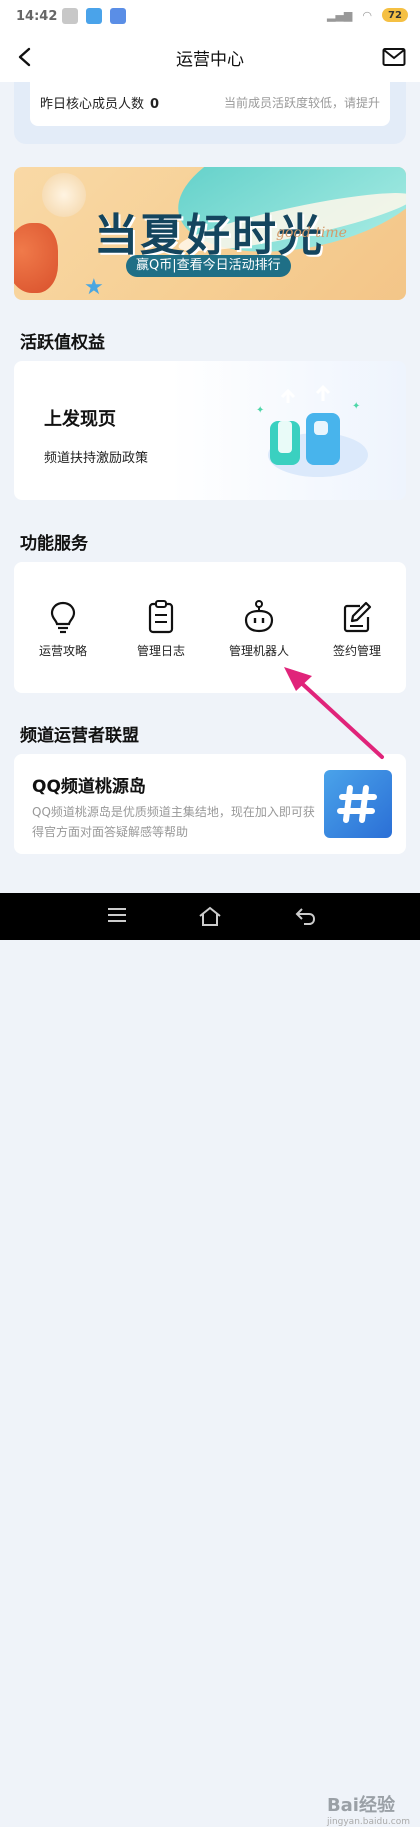 Image resolution: width=420 pixels, height=1827 pixels. I want to click on activity-section-title: 活跃值权益, so click(62, 343).